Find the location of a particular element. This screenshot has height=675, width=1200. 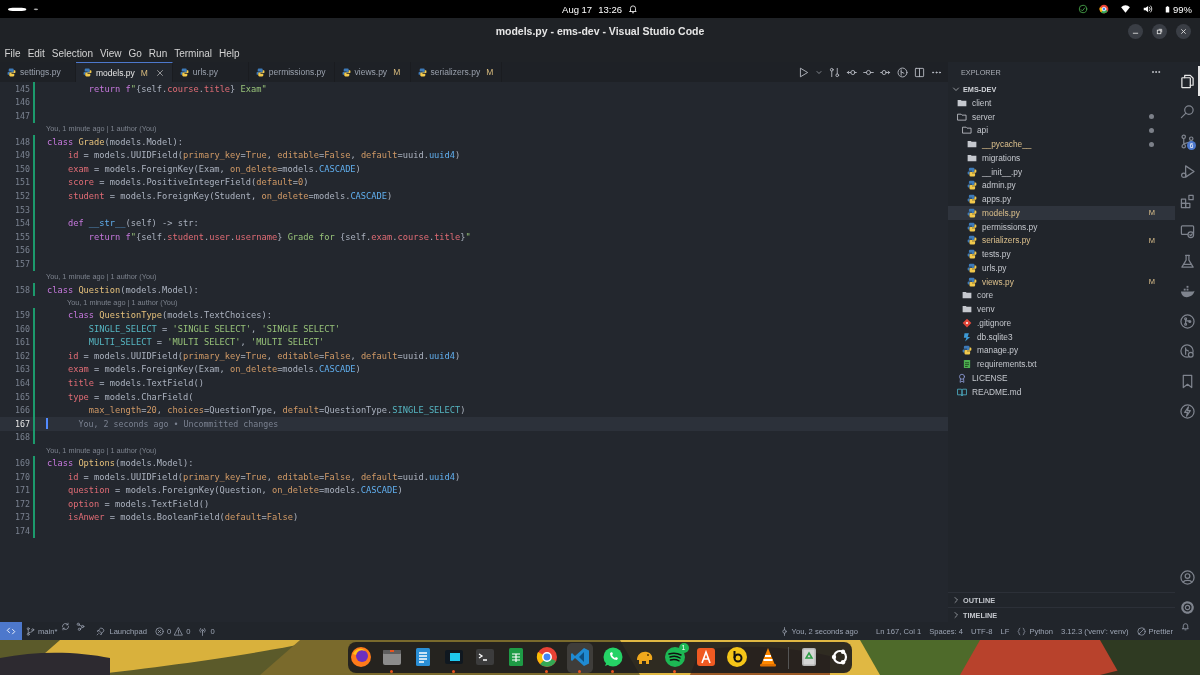

tree-folder: server is located at coordinates (1061, 116).